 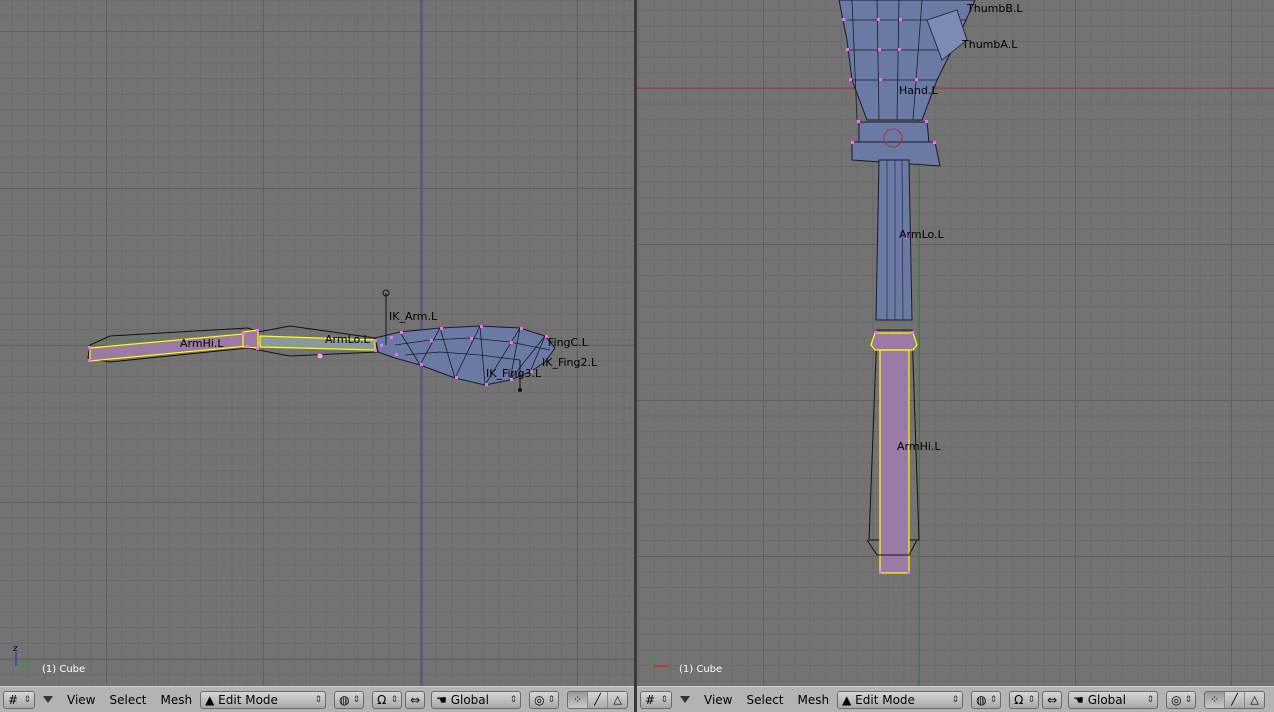 I want to click on bone-label-hand: Hand.L, so click(x=918, y=90).